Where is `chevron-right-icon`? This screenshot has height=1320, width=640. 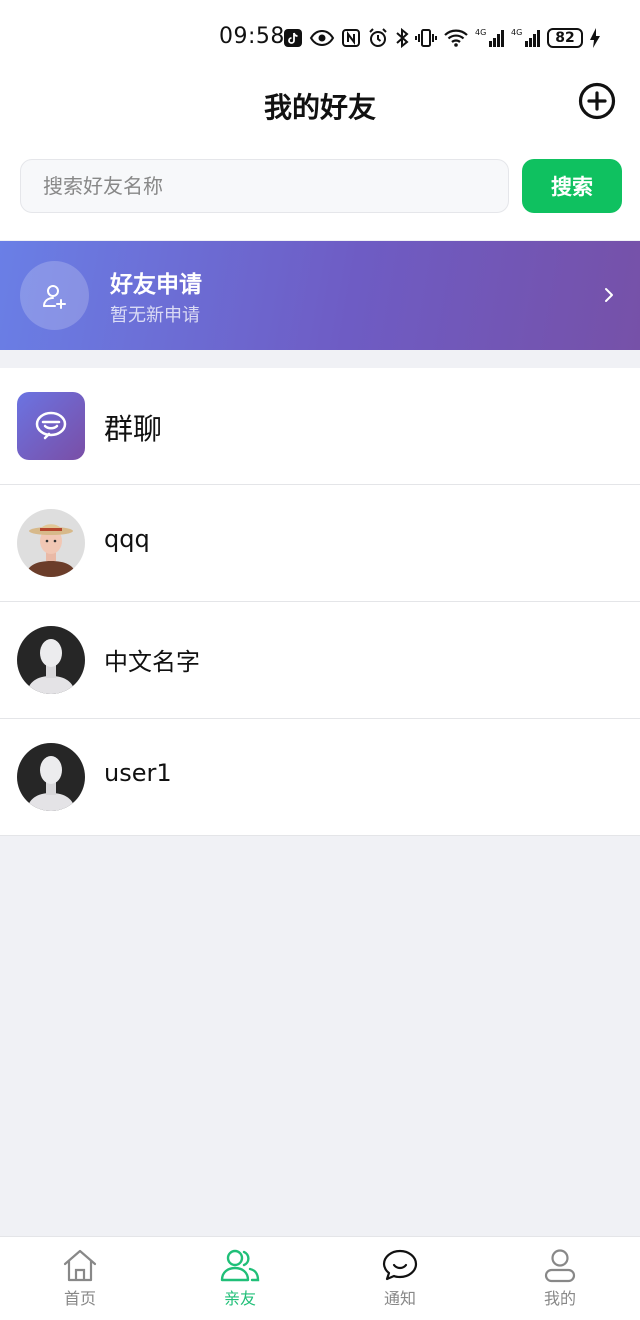 chevron-right-icon is located at coordinates (609, 295).